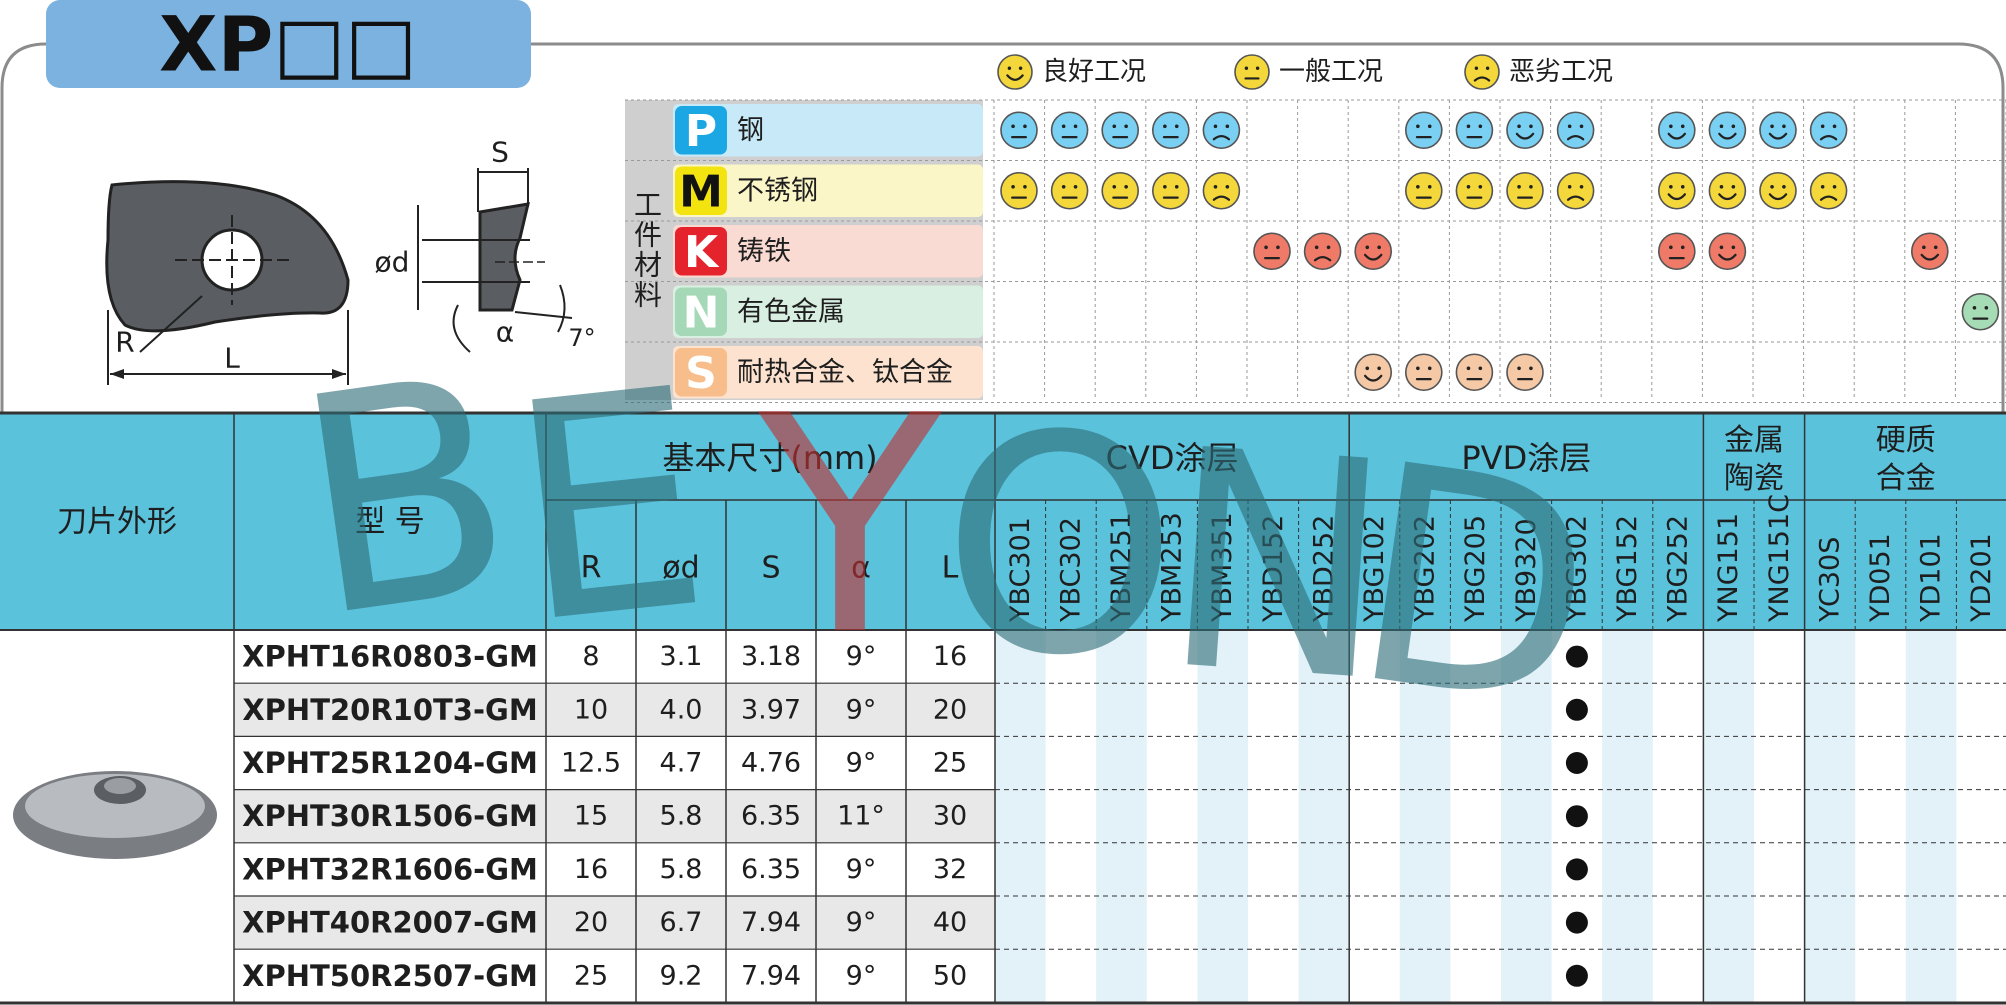  What do you see at coordinates (1315, 193) in the screenshot?
I see `material-row-M: M 不锈钢` at bounding box center [1315, 193].